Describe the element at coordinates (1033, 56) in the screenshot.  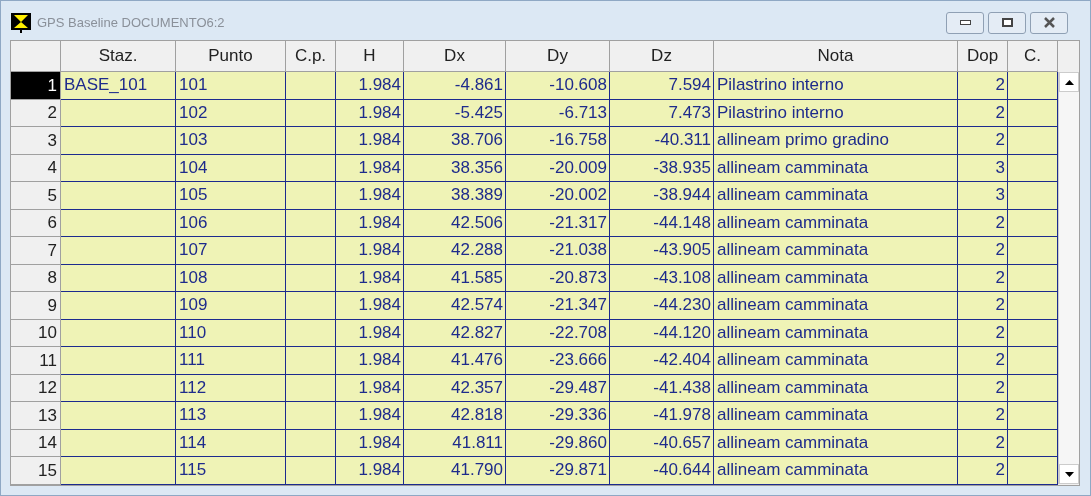
I see `column-header: C.` at that location.